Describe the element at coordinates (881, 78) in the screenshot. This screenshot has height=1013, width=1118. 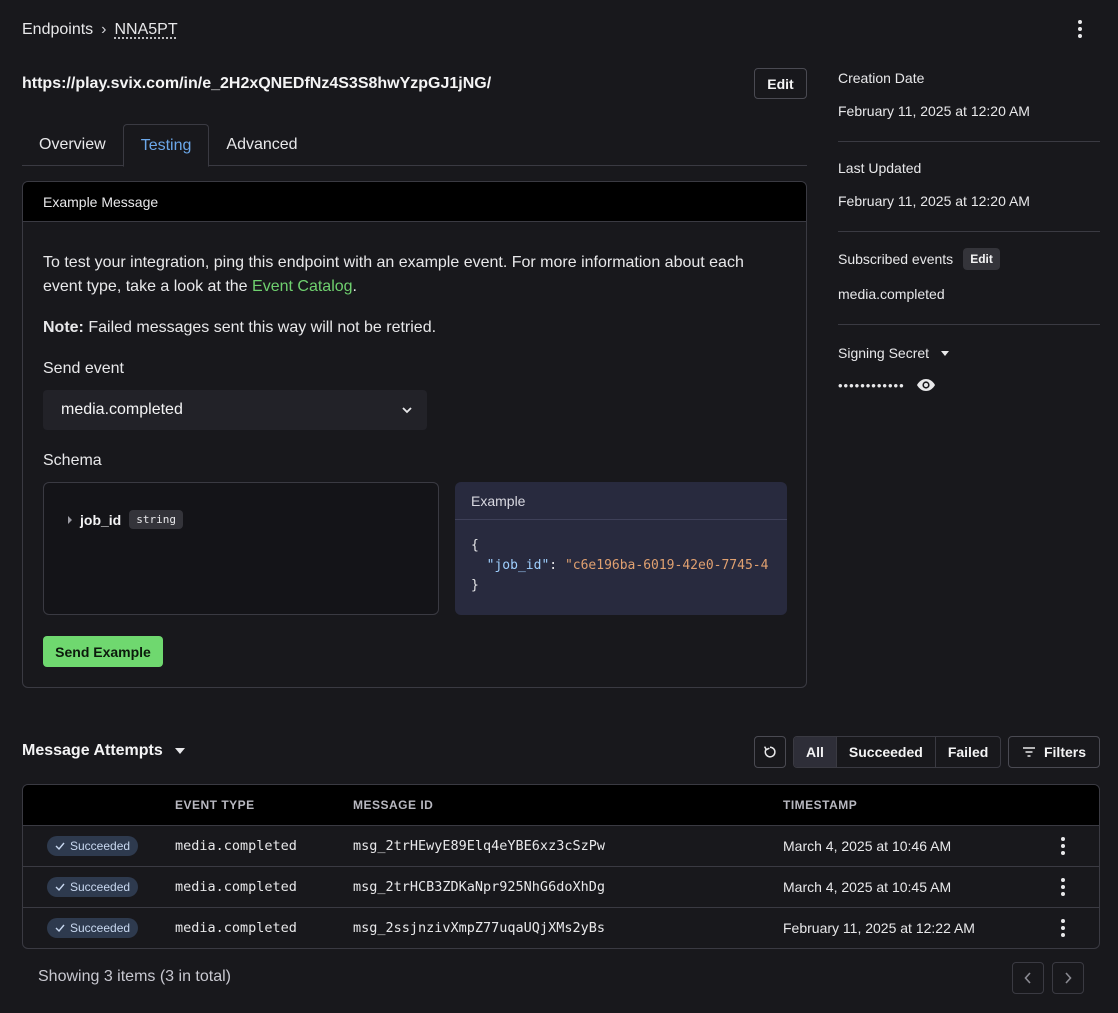
I see `creation-date-label: Creation Date` at that location.